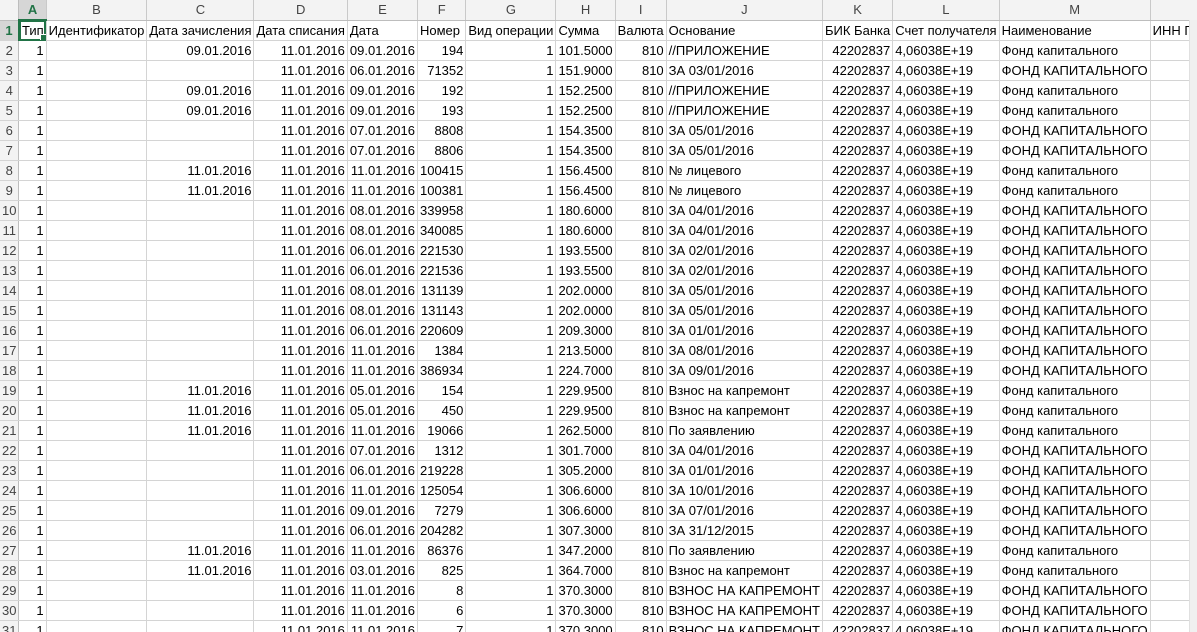  I want to click on cell-k20: 42202837, so click(858, 410).